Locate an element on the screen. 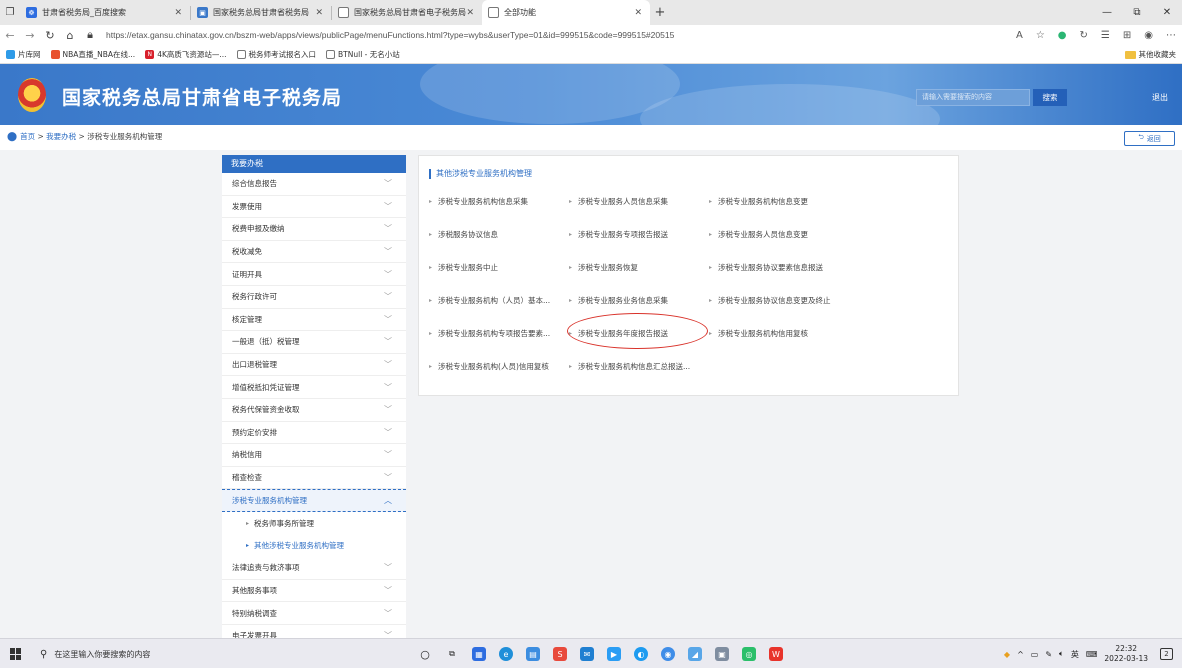 Image resolution: width=1182 pixels, height=668 pixels. cortana-icon: ○ is located at coordinates (425, 654).